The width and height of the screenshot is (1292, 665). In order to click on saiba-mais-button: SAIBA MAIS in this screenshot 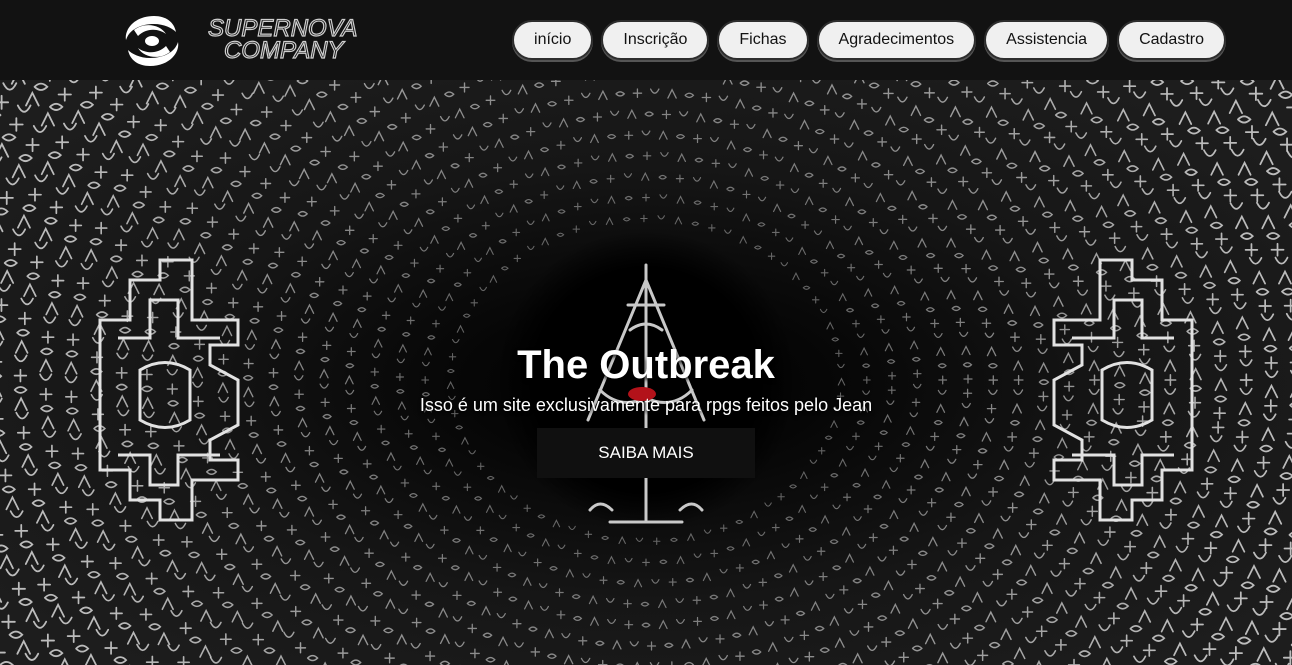, I will do `click(646, 453)`.